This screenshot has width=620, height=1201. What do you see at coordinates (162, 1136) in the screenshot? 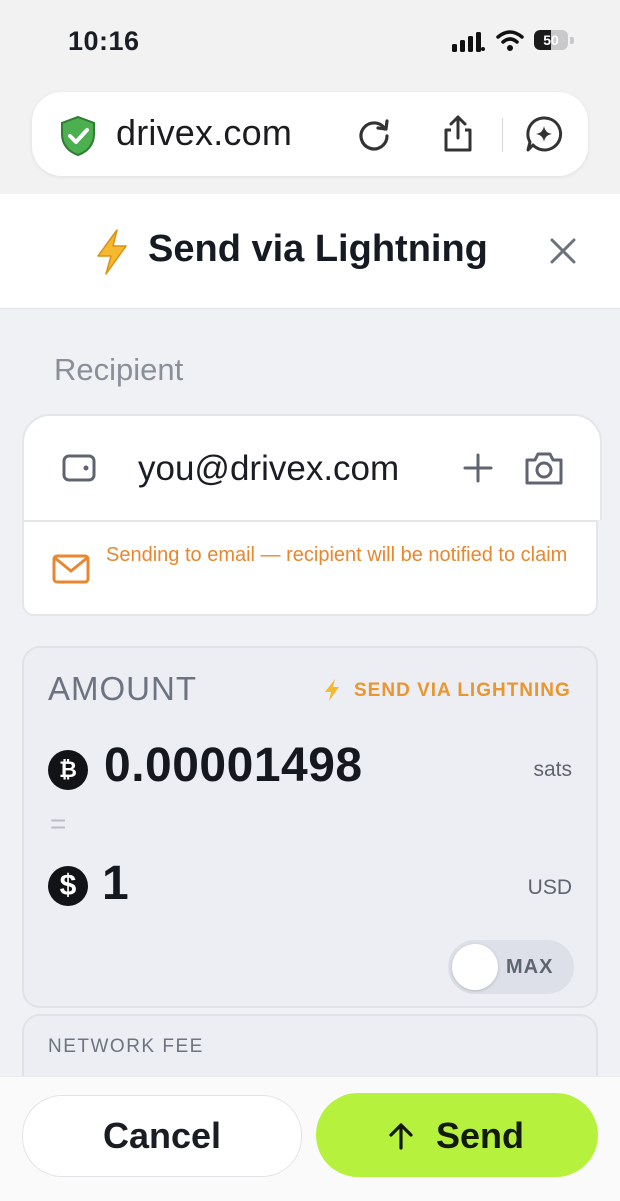
I see `cancel-button: Cancel` at bounding box center [162, 1136].